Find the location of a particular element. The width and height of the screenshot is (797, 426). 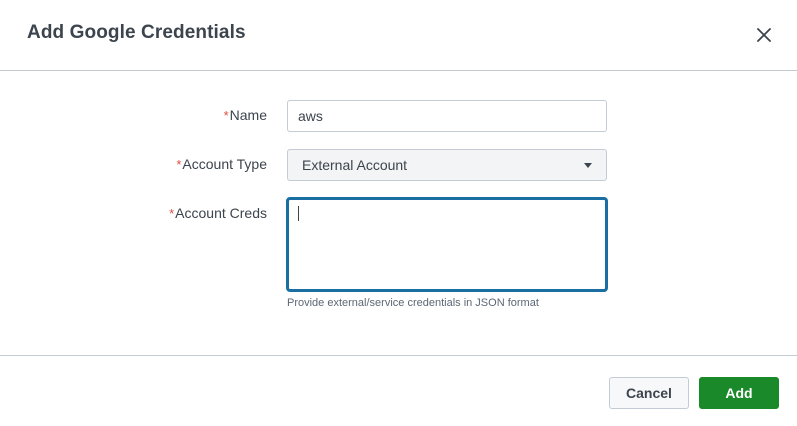

name-input is located at coordinates (447, 116).